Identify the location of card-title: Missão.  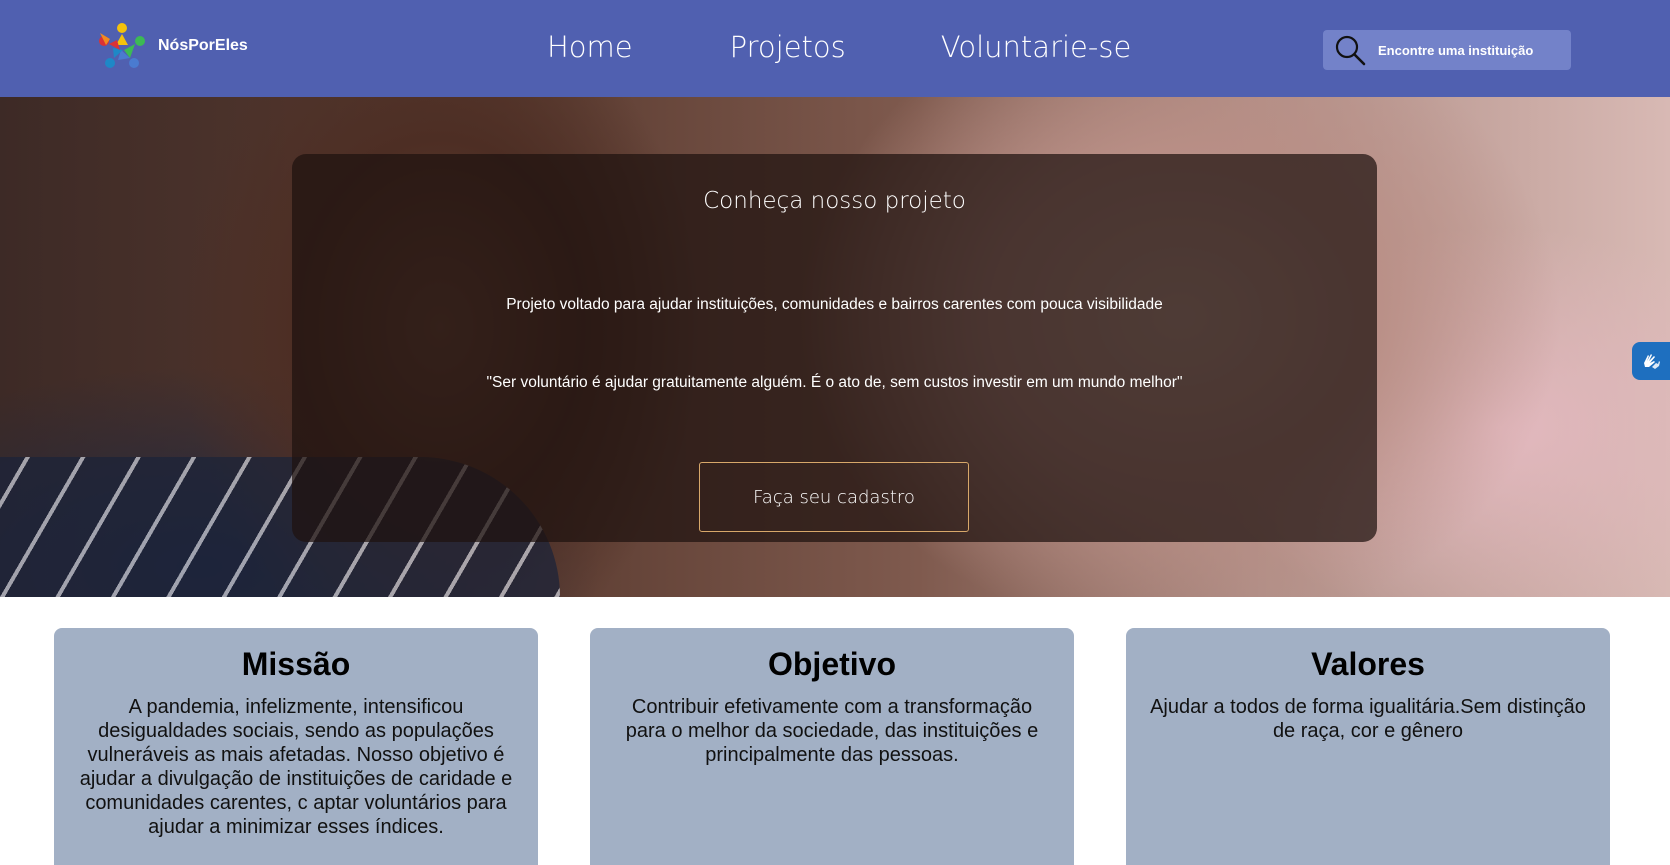
(296, 664).